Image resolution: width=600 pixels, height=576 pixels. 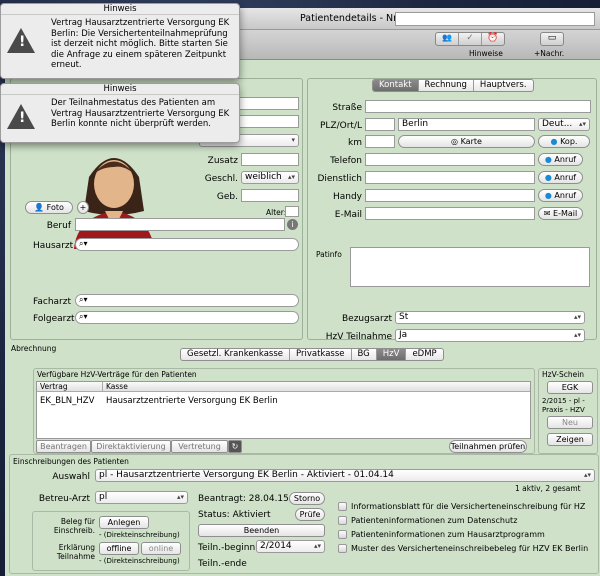 What do you see at coordinates (34, 348) in the screenshot?
I see `abrechnung-title: Abrechnung` at bounding box center [34, 348].